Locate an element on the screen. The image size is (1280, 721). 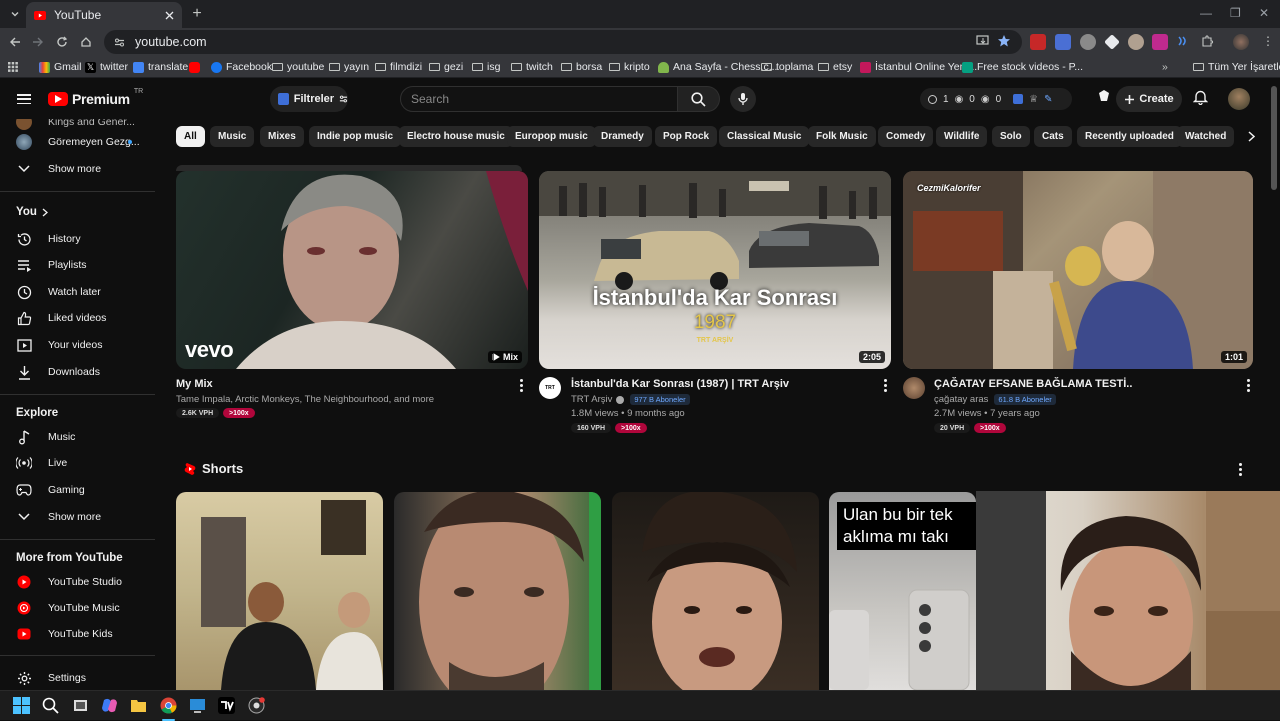
chip-europop-music: Europop music is located at coordinates (551, 136).